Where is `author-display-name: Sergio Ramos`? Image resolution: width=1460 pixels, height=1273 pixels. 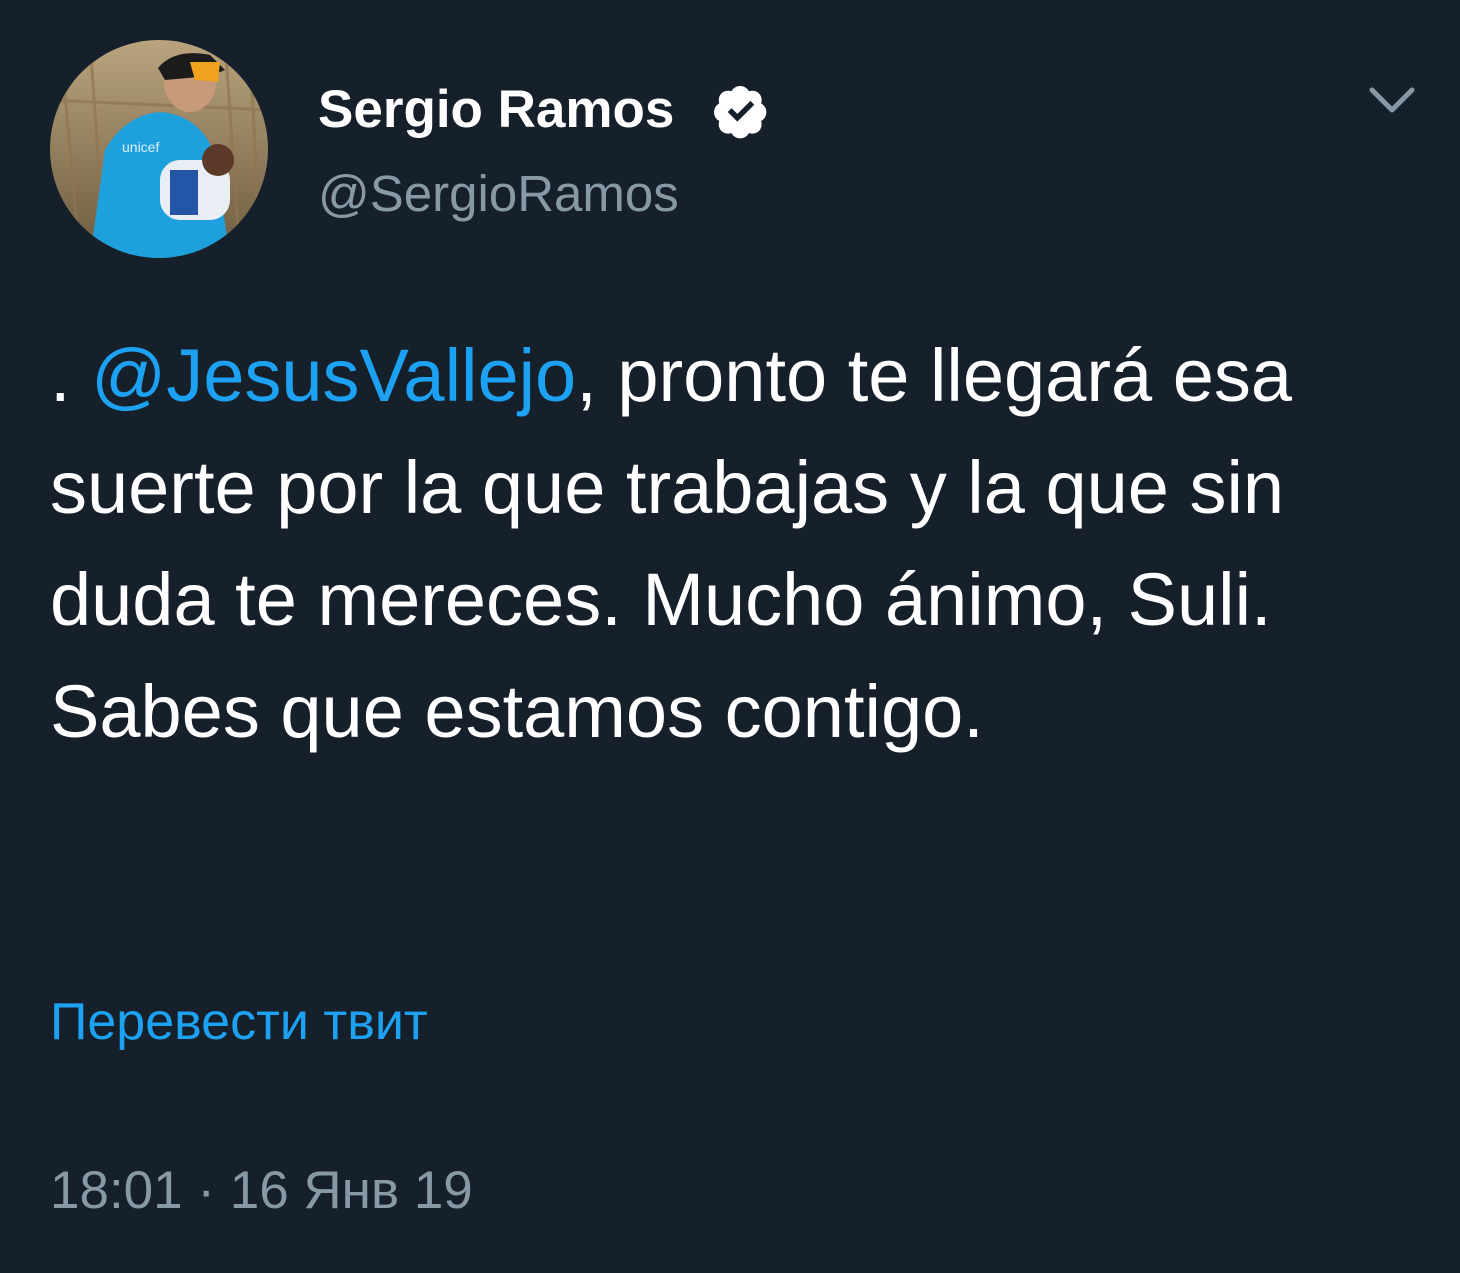 author-display-name: Sergio Ramos is located at coordinates (496, 110).